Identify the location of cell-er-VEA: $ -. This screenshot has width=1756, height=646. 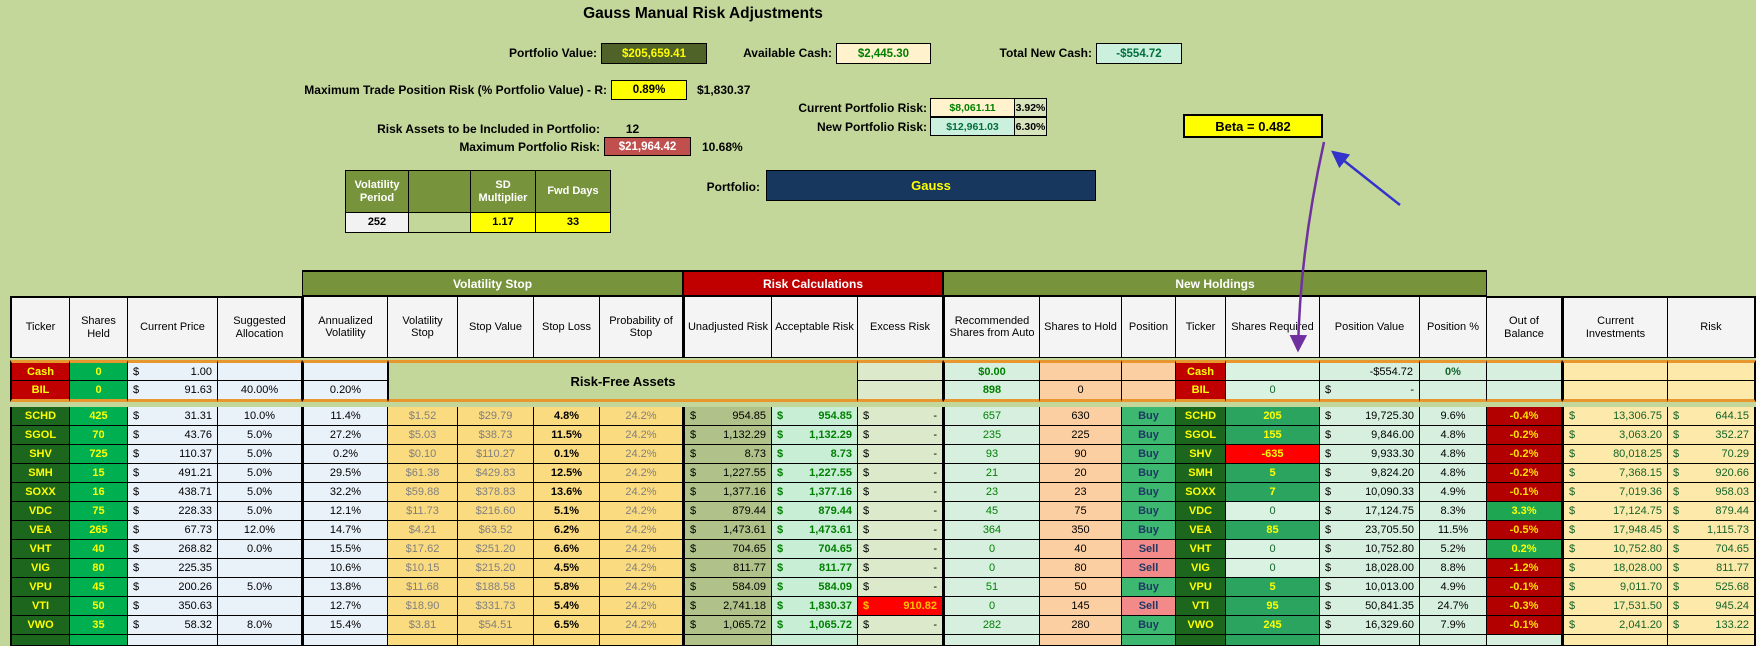
(900, 530).